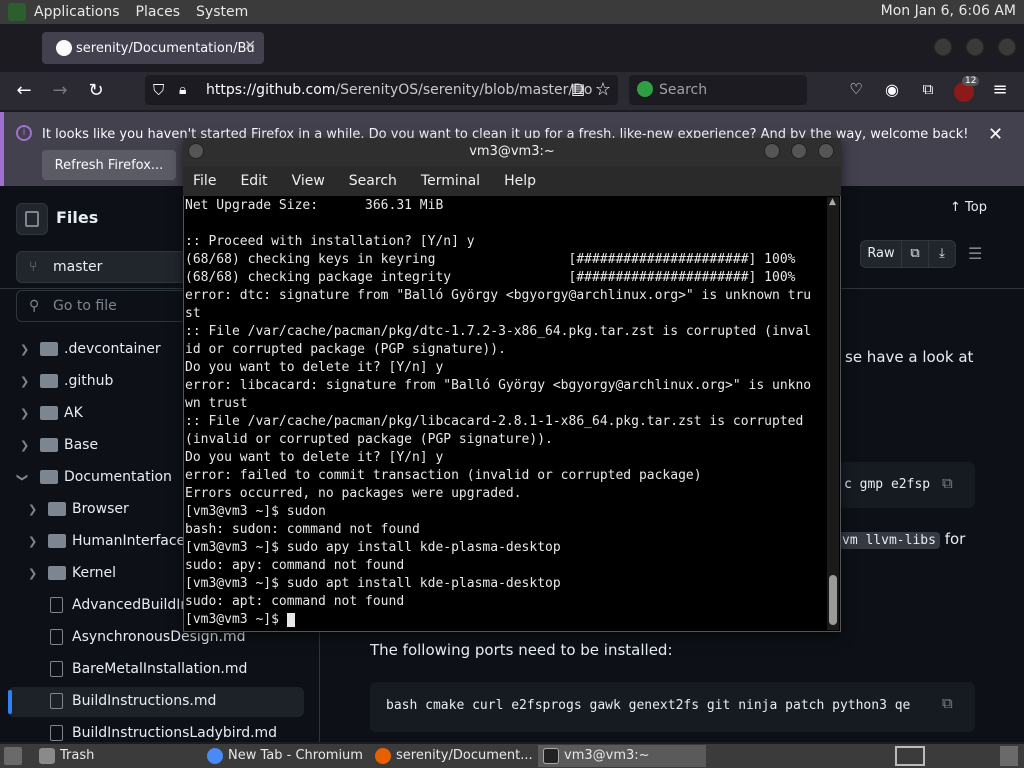  What do you see at coordinates (373, 181) in the screenshot?
I see `terminal-menu-search: Search` at bounding box center [373, 181].